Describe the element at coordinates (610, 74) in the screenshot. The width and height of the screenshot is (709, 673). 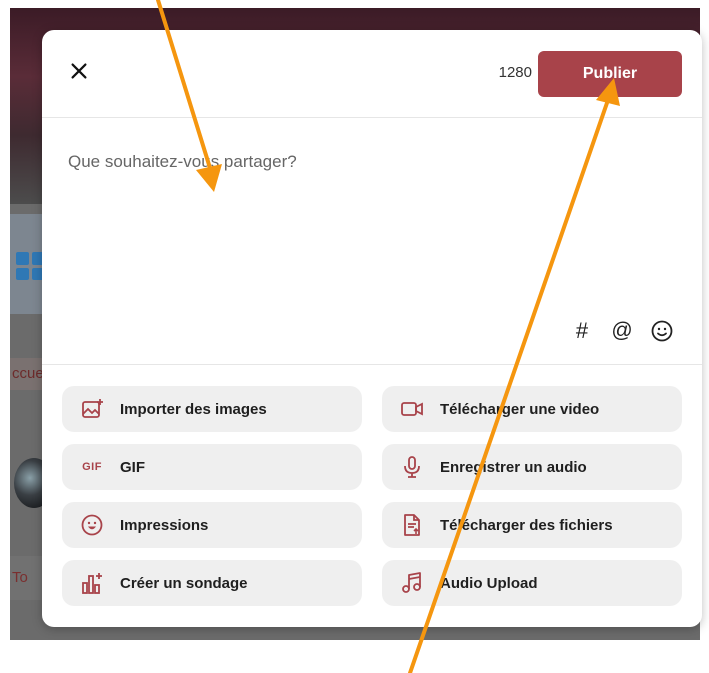
I see `publish-button: Publier` at that location.